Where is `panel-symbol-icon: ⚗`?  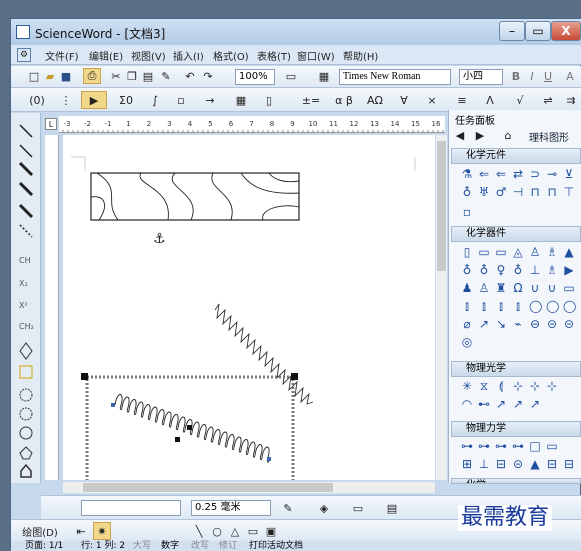
panel-symbol-icon: ⚗ is located at coordinates (467, 174).